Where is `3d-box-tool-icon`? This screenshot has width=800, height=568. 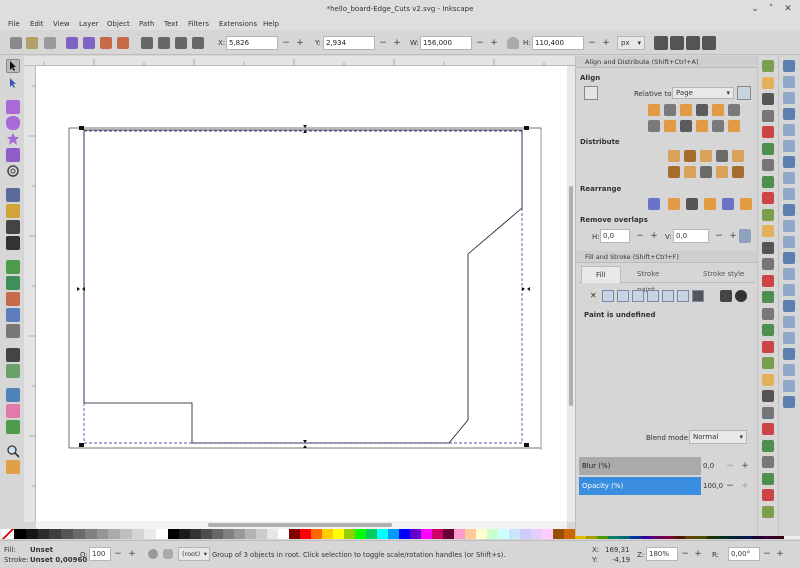
3d-box-tool-icon is located at coordinates (13, 155).